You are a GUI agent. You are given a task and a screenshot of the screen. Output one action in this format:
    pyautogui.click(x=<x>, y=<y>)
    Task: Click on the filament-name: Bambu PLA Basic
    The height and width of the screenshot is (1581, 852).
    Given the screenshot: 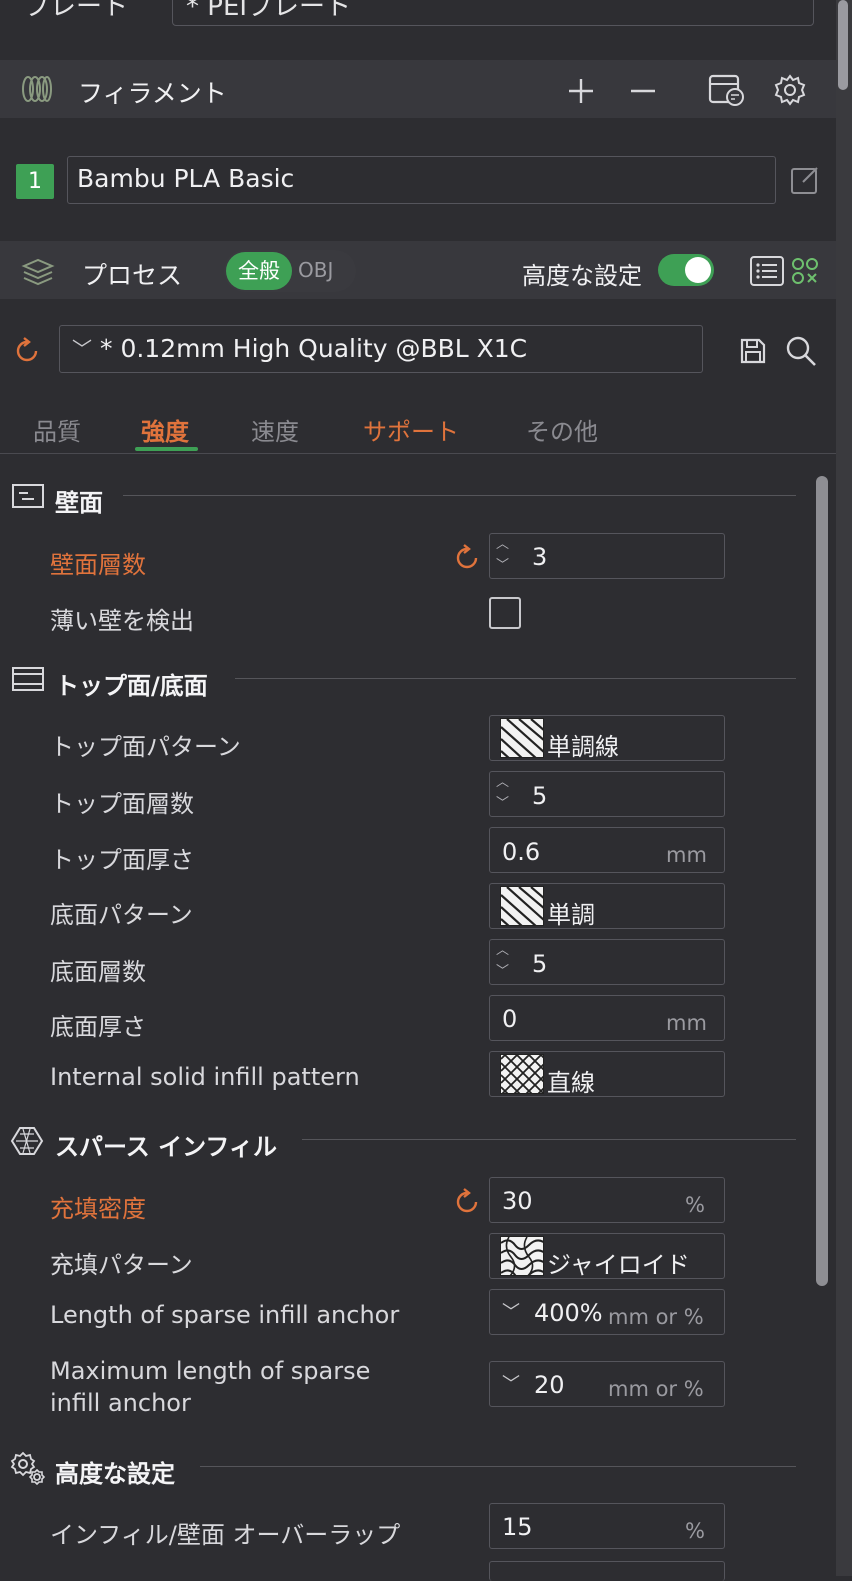 What is the action you would take?
    pyautogui.click(x=186, y=178)
    